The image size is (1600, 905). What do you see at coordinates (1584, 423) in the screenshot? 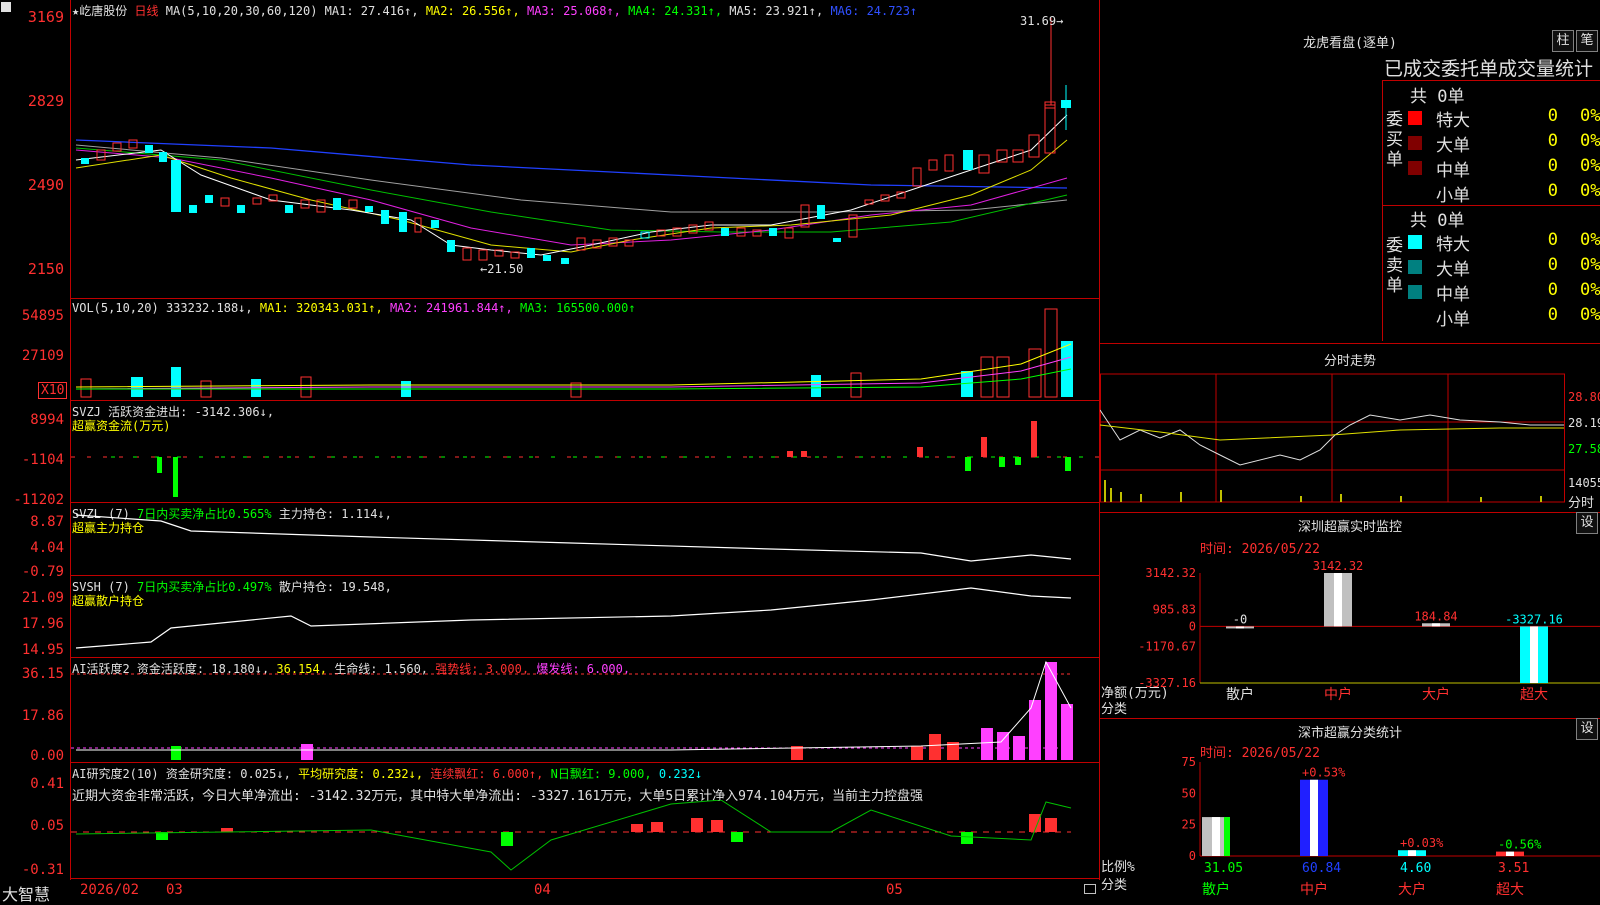
I see `fenshi-axis-label: 28.19` at bounding box center [1584, 423].